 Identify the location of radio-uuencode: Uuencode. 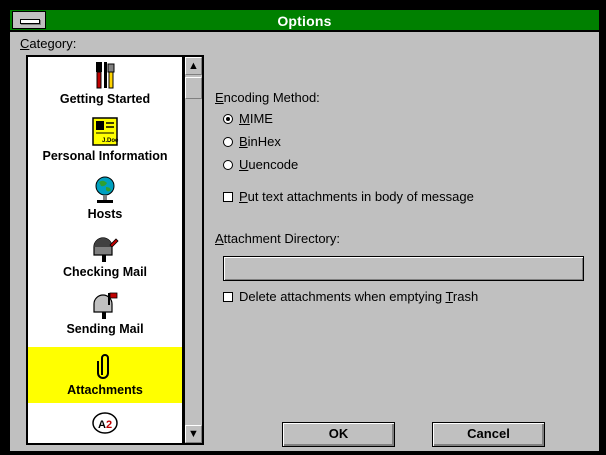
(260, 164).